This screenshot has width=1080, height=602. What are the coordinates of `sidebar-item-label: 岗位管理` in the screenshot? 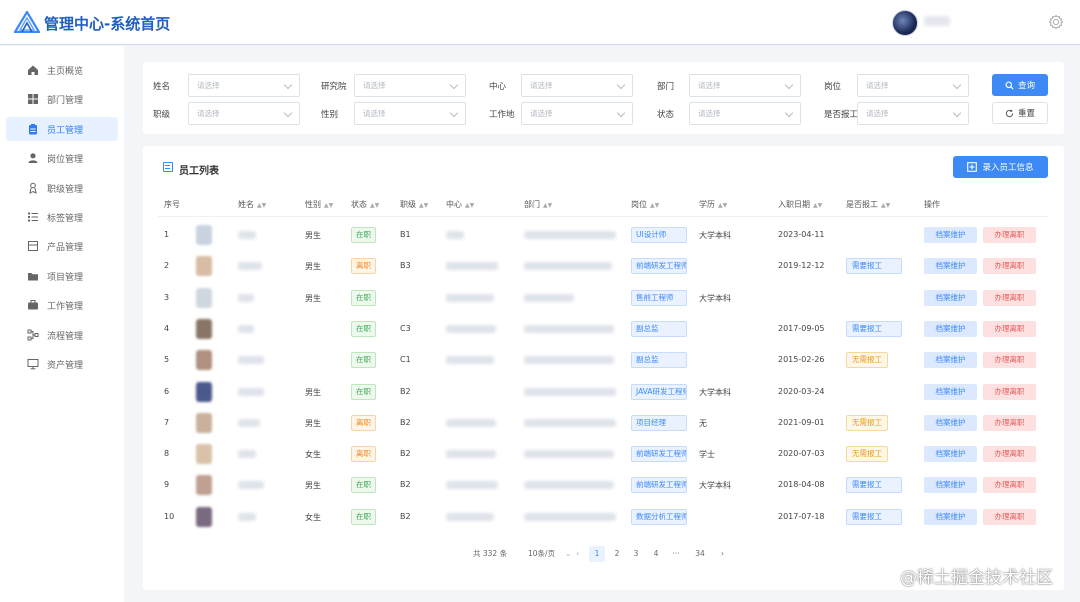 It's located at (65, 160).